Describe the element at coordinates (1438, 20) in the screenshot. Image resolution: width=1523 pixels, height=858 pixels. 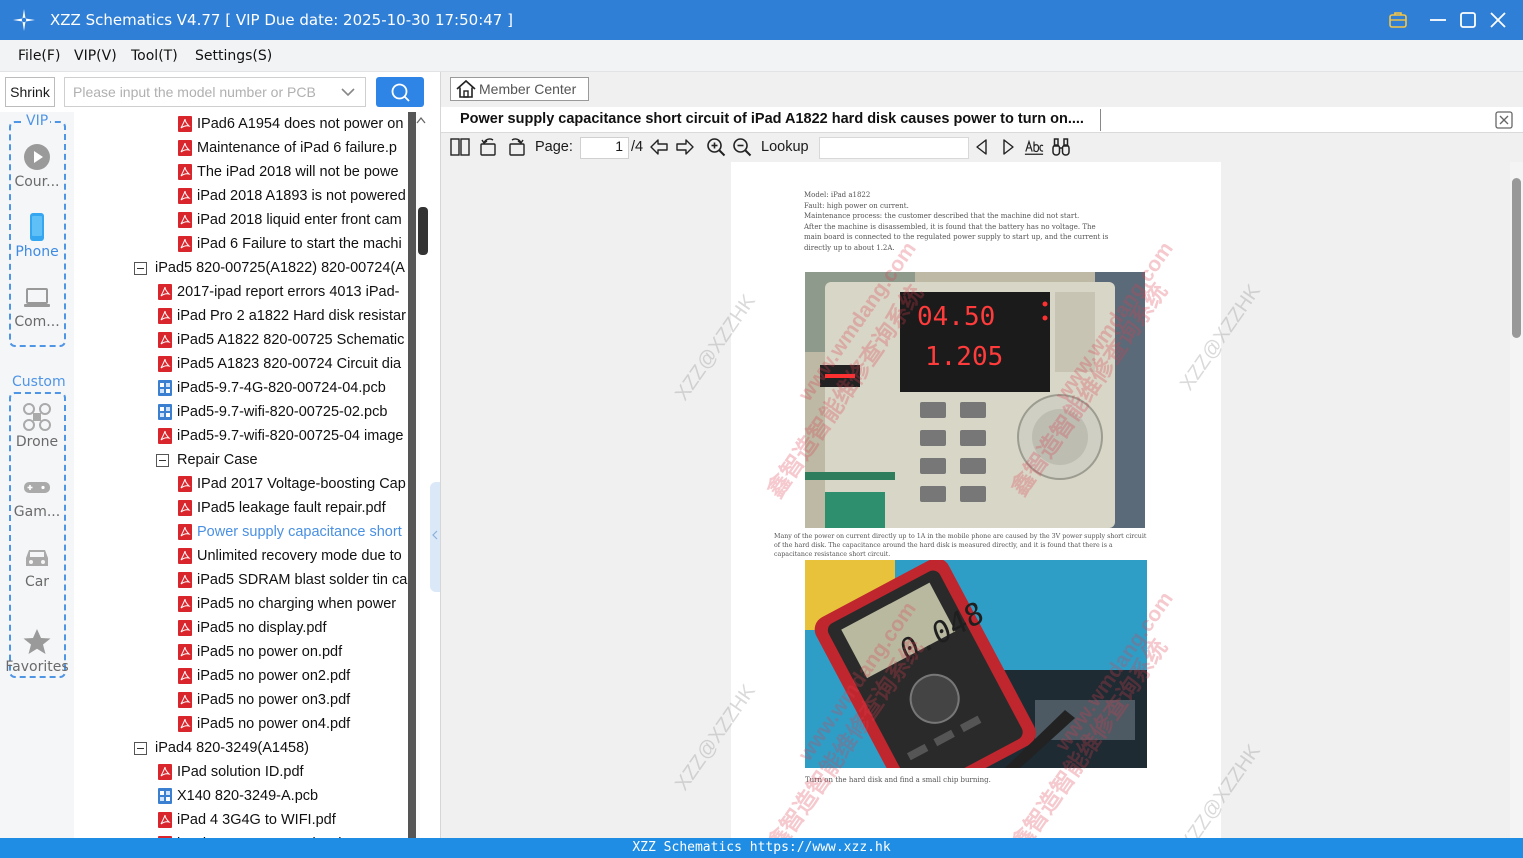
I see `minimize-icon` at that location.